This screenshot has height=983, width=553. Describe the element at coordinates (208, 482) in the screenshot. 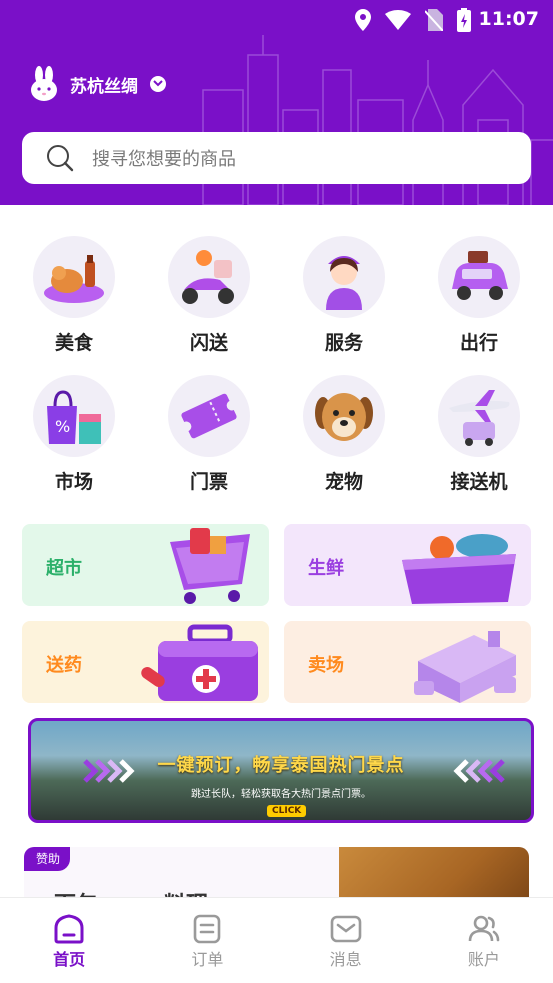

I see `category-label: 门票` at that location.